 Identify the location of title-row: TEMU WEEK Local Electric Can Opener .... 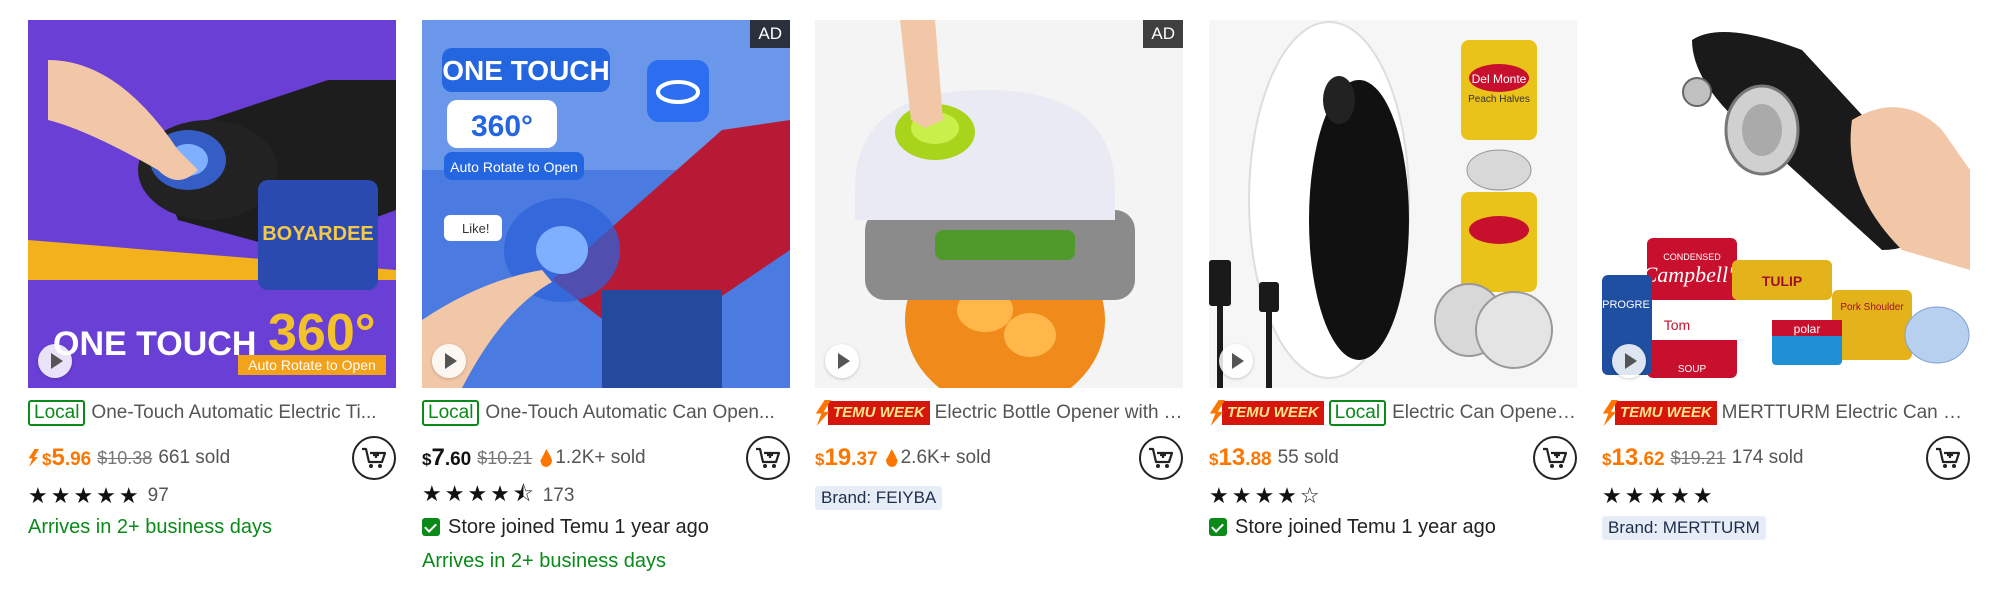
(1393, 413).